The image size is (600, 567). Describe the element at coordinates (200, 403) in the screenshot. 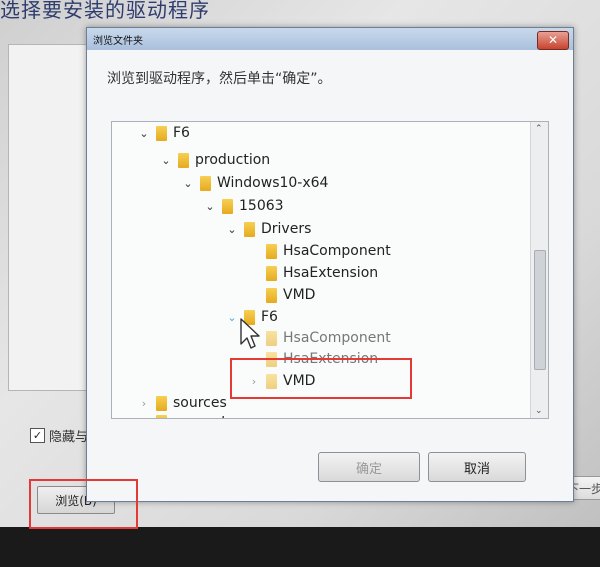

I see `tree-item-label: sources` at that location.